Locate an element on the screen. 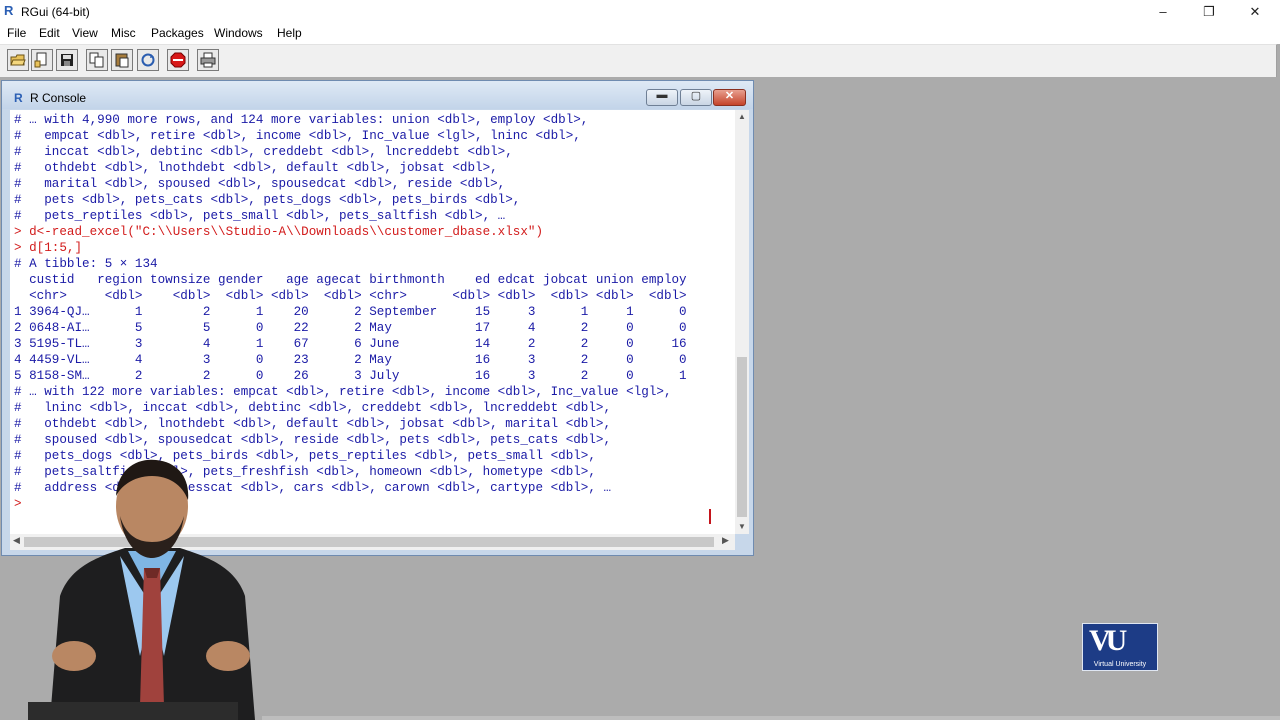 The width and height of the screenshot is (1280, 720). copy-paste-icon is located at coordinates (148, 60).